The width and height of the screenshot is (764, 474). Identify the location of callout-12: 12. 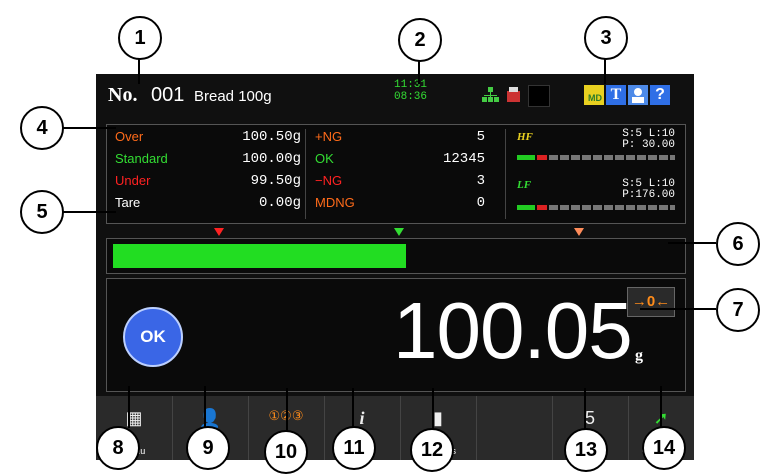
(432, 450).